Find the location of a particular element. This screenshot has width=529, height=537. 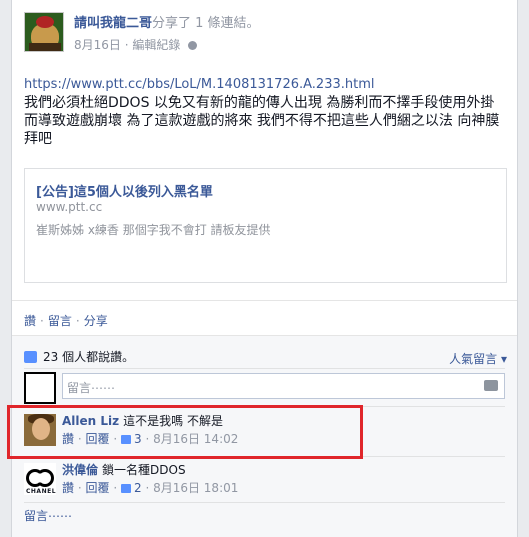

poster-name-link: 請叫我龍二哥 is located at coordinates (113, 23).